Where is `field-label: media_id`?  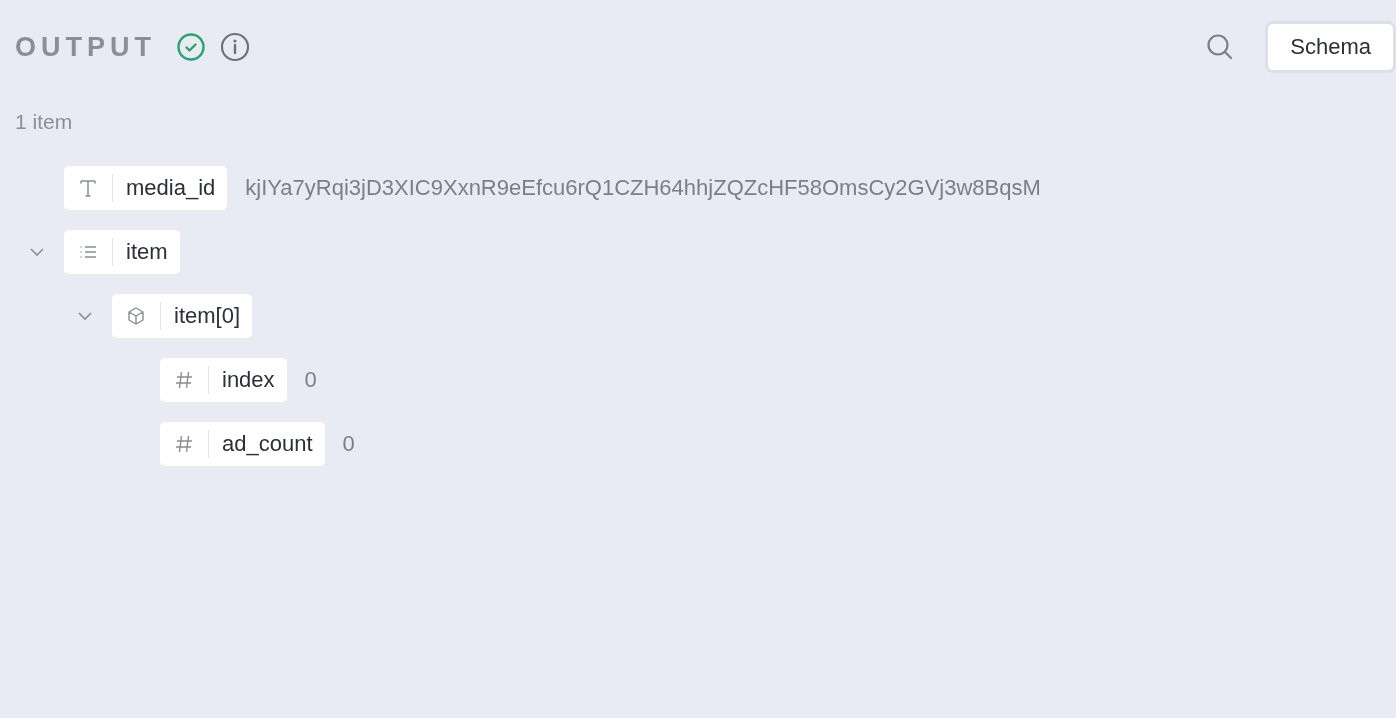
field-label: media_id is located at coordinates (146, 188).